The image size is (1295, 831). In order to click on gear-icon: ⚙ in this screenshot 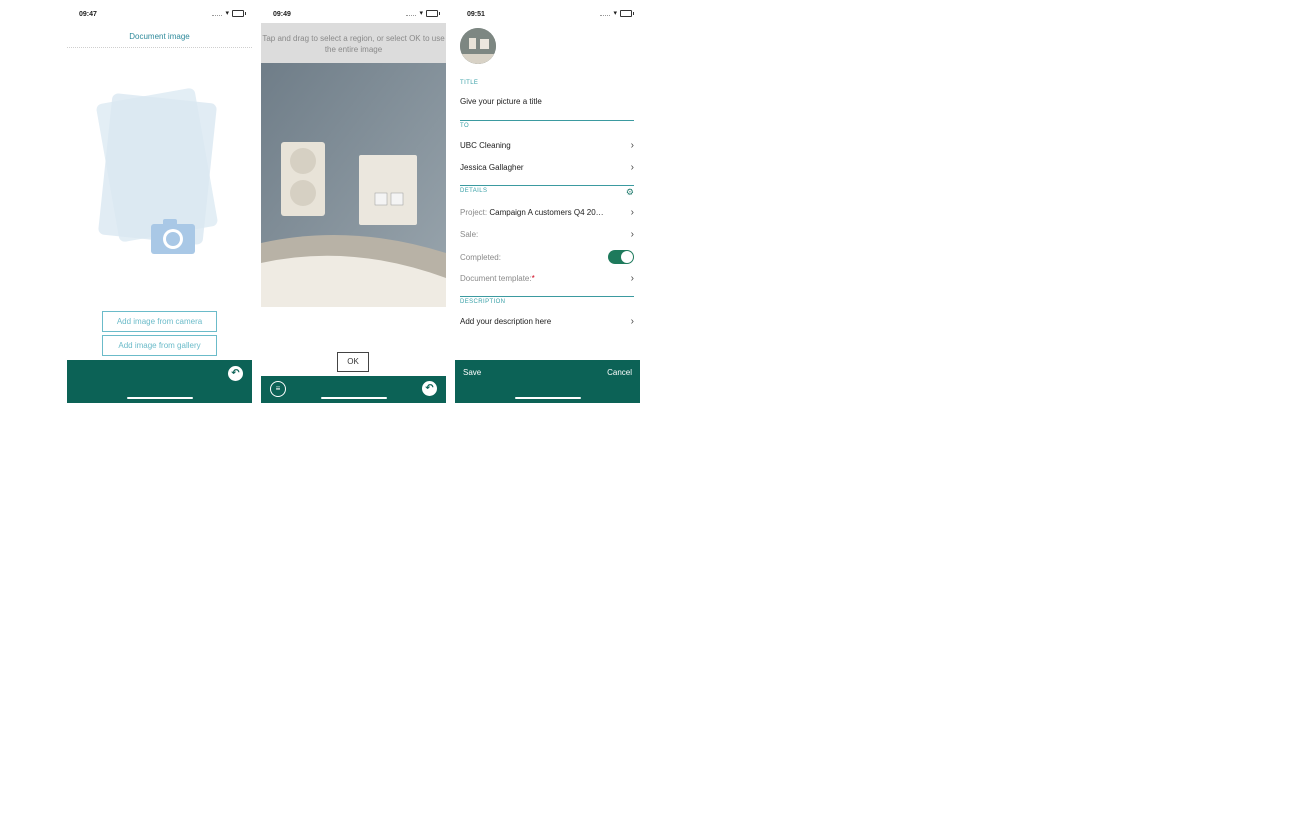, I will do `click(630, 192)`.